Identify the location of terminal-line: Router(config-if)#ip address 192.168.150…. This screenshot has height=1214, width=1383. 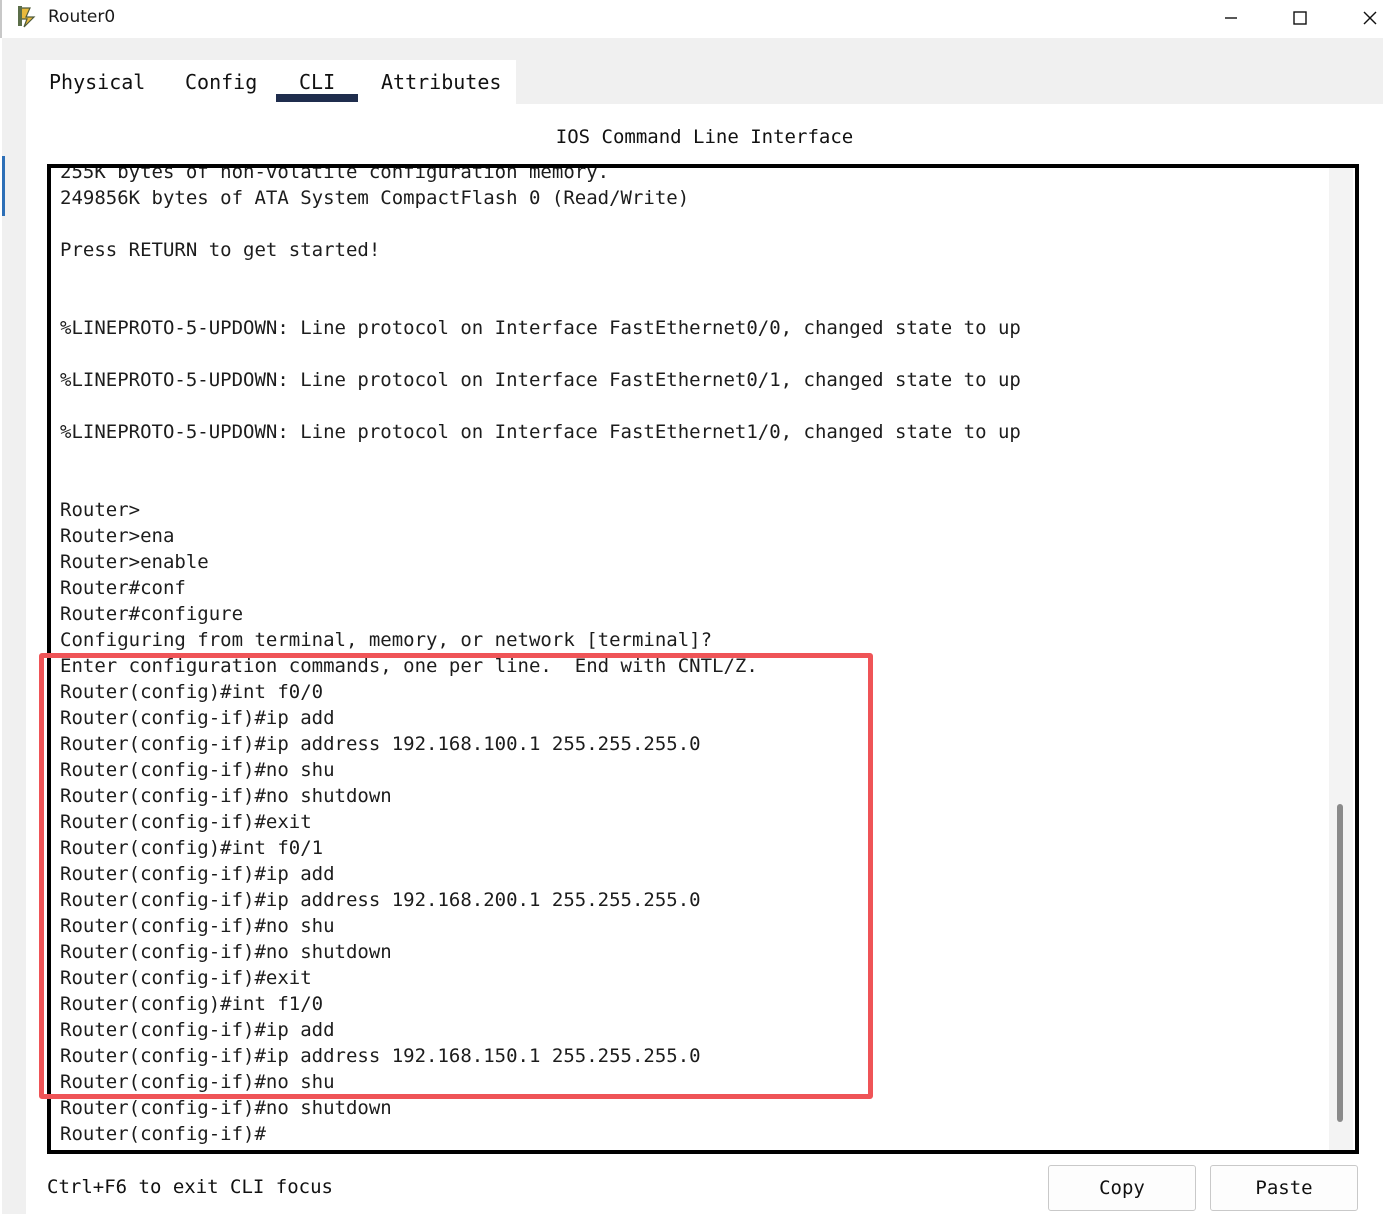
(380, 1056).